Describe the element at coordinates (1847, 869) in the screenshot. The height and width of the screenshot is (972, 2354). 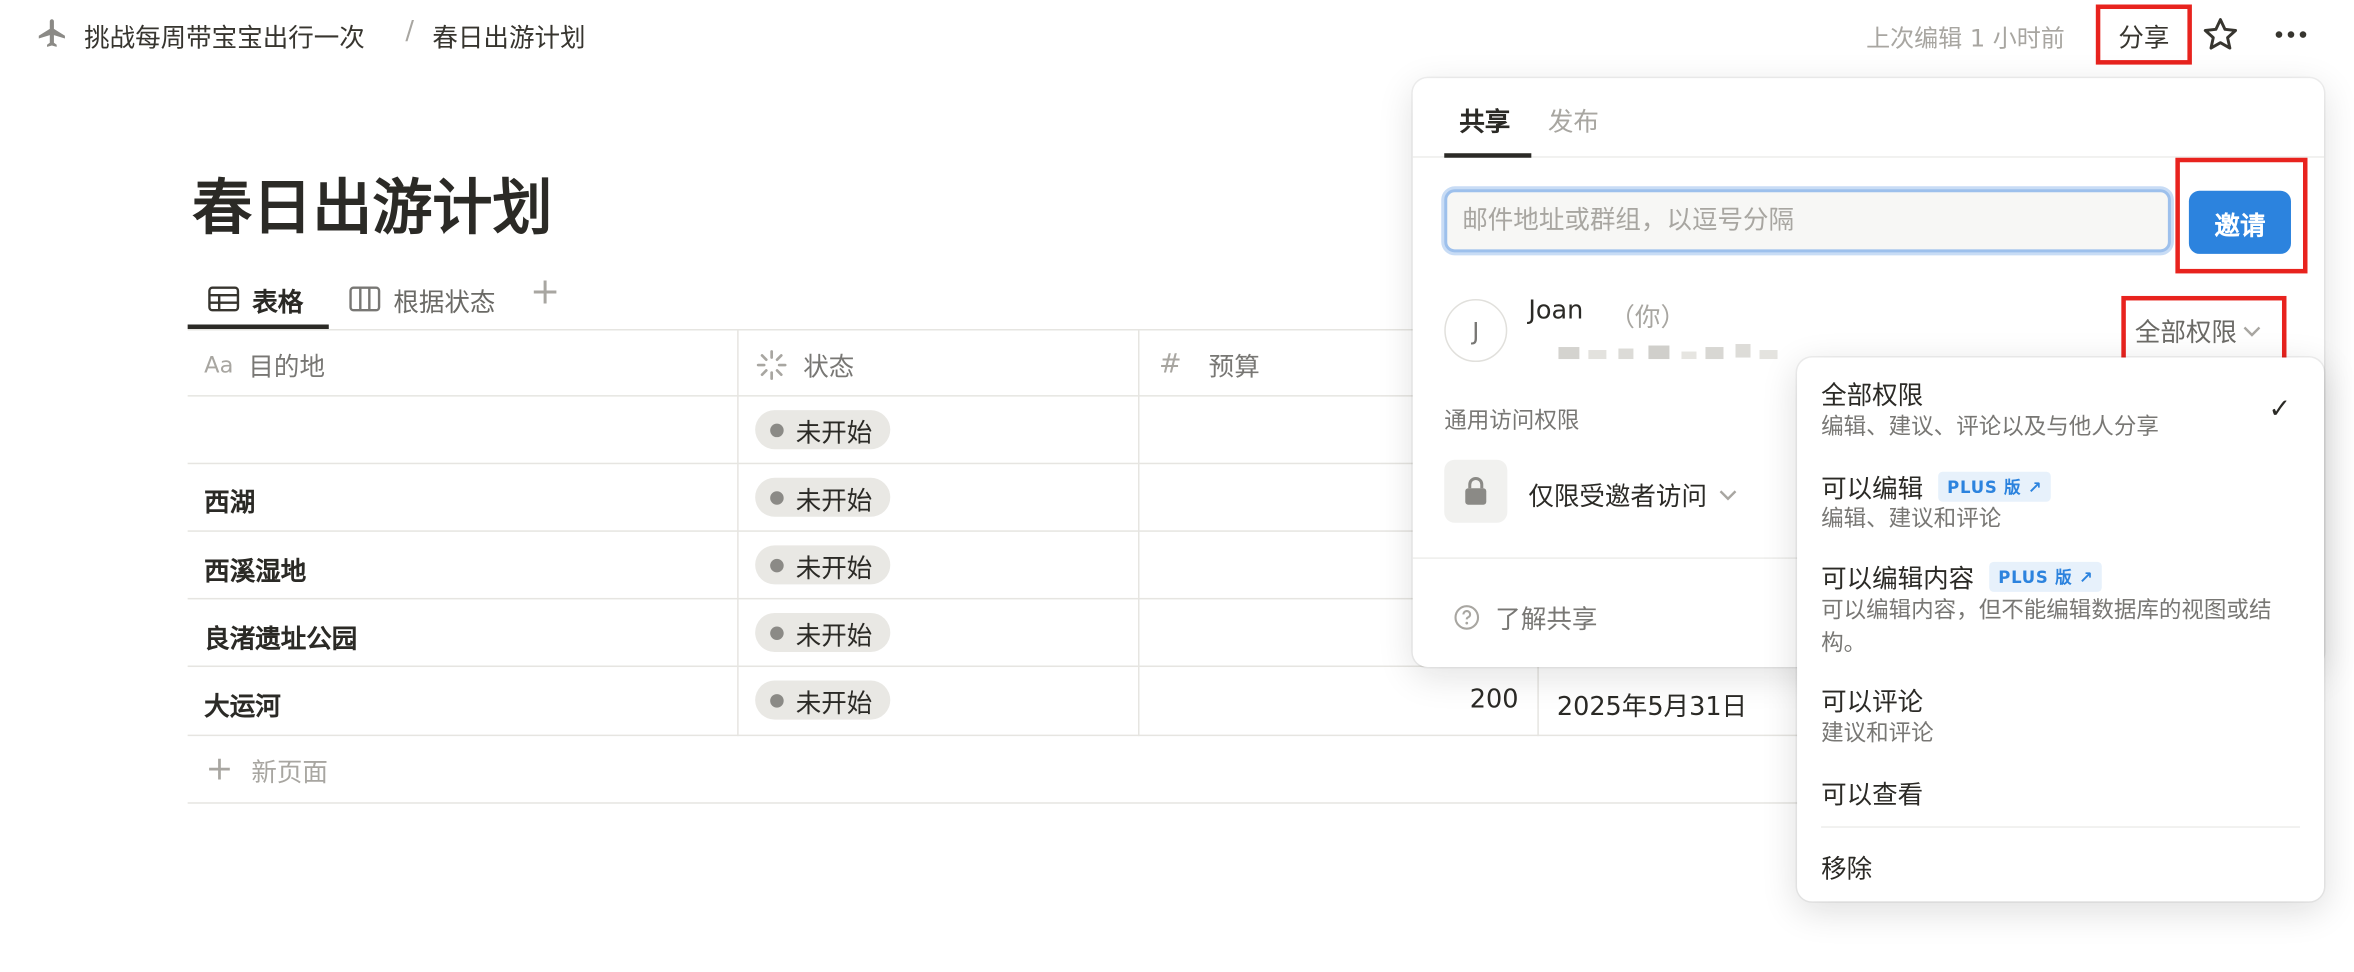
I see `option-title: 移除` at that location.